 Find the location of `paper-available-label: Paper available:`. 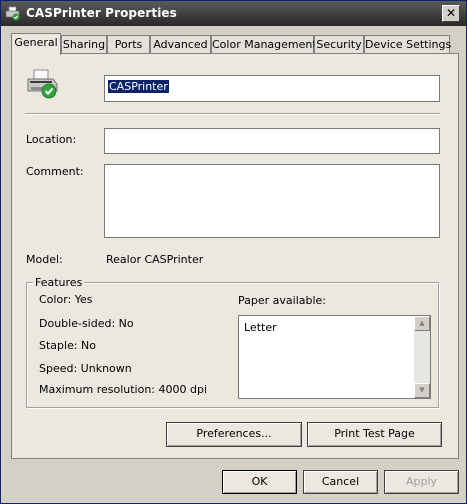

paper-available-label: Paper available: is located at coordinates (282, 300).